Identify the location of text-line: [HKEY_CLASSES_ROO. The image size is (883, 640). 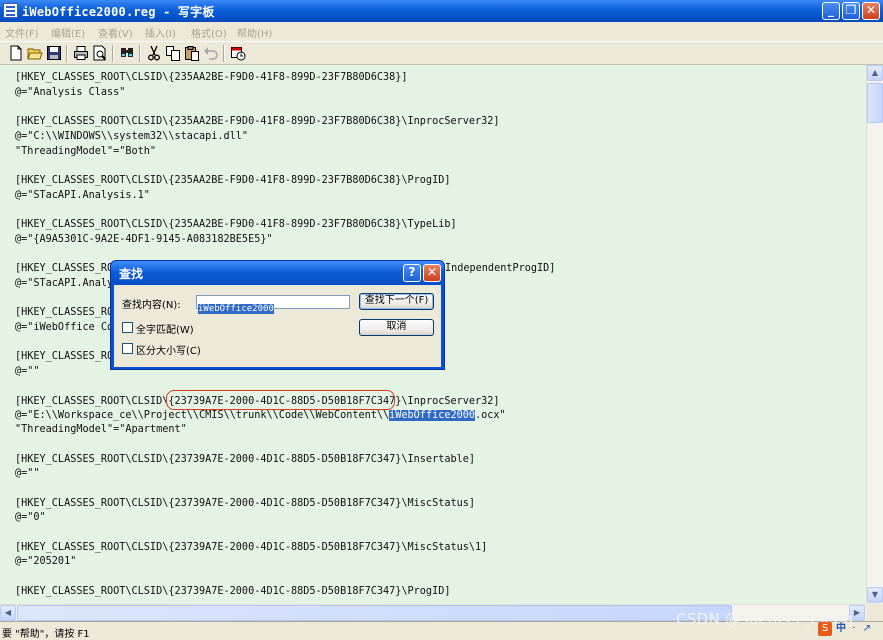
(67, 268).